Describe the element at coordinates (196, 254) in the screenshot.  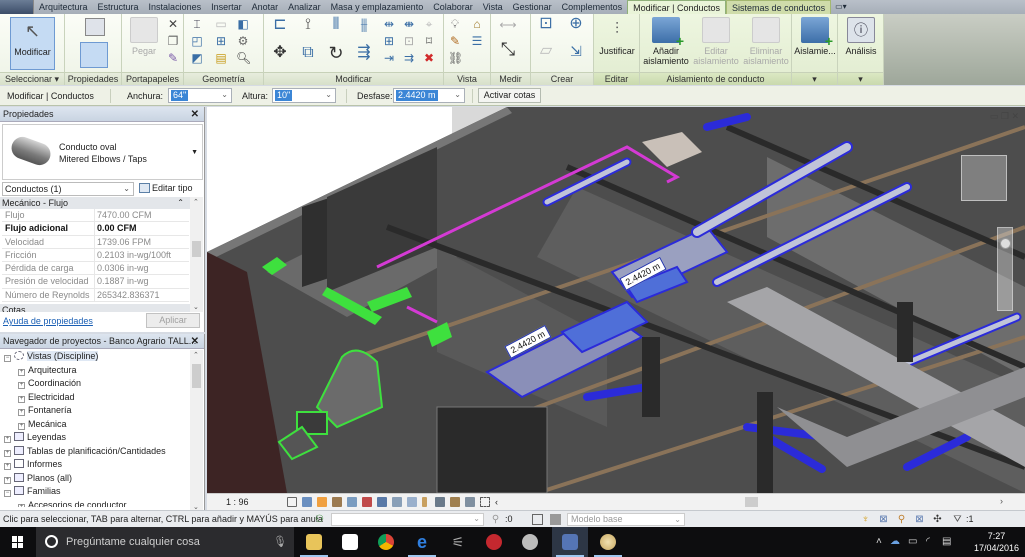
I see `properties-scrollbar: ⌃ ⌄` at that location.